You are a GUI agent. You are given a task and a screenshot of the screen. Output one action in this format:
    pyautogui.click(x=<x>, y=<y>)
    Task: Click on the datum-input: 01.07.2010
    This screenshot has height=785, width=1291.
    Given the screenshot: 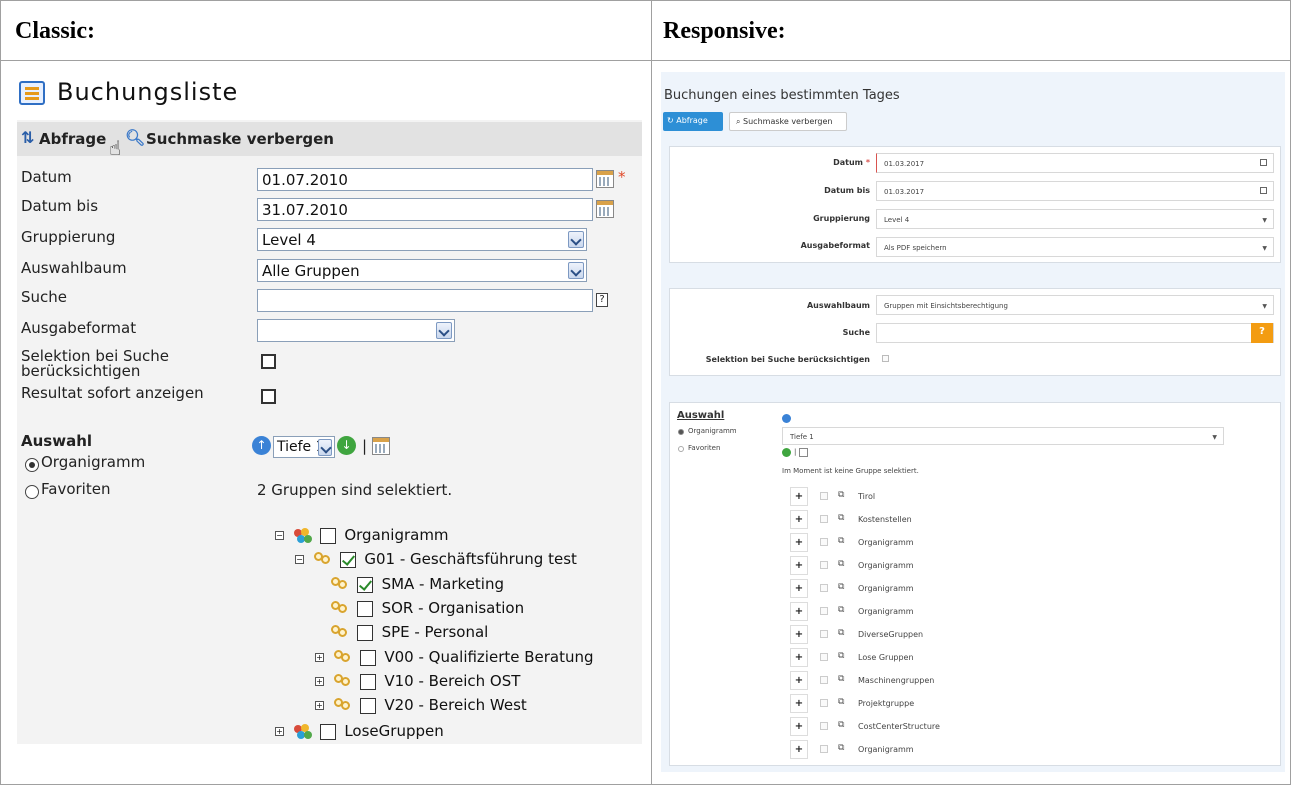 What is the action you would take?
    pyautogui.click(x=425, y=179)
    